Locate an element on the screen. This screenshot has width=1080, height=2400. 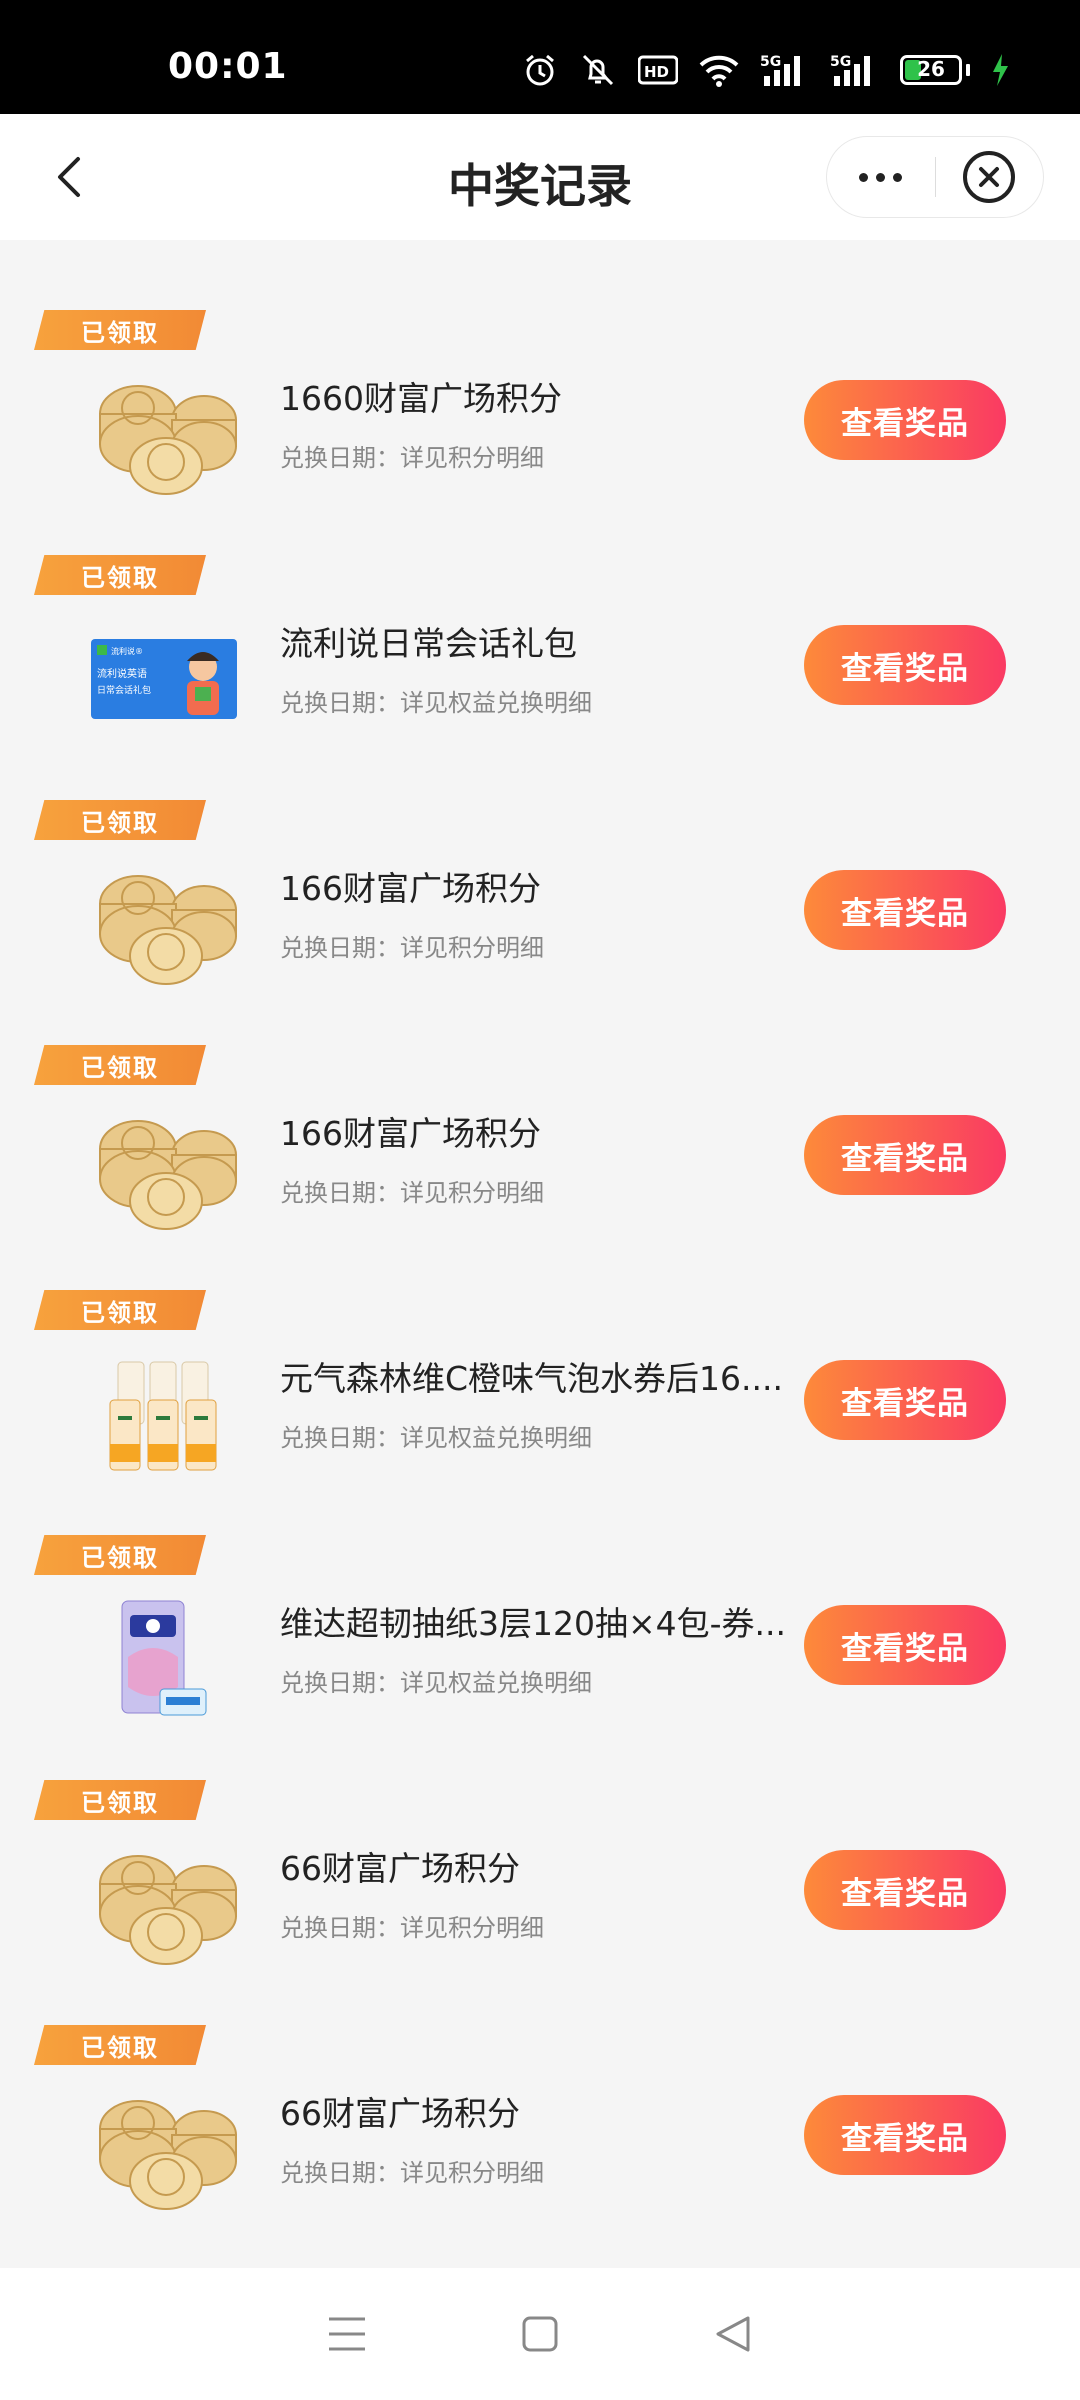
close-circle-icon is located at coordinates (989, 177).